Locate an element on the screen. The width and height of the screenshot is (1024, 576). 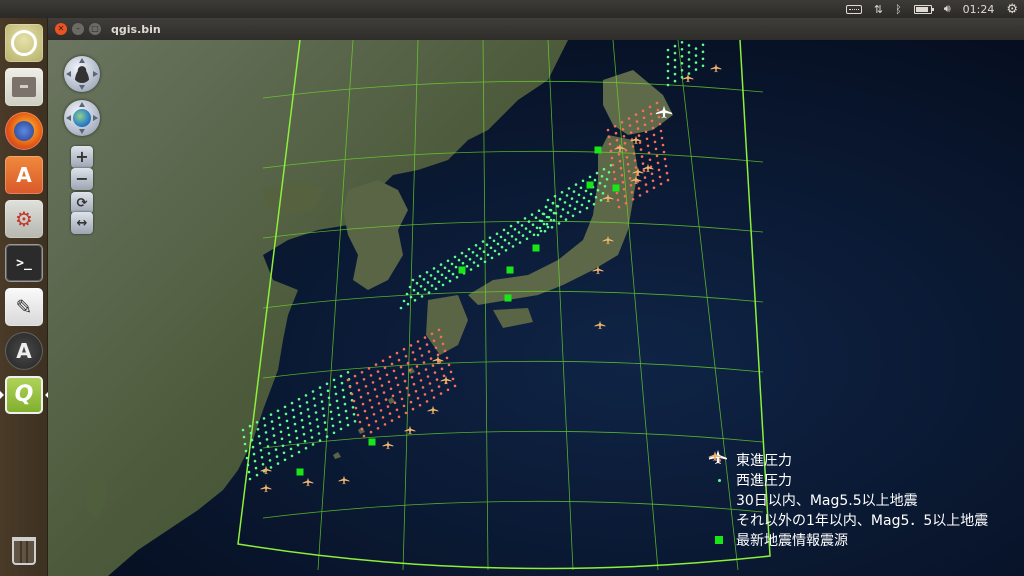
files-icon is located at coordinates (24, 87).